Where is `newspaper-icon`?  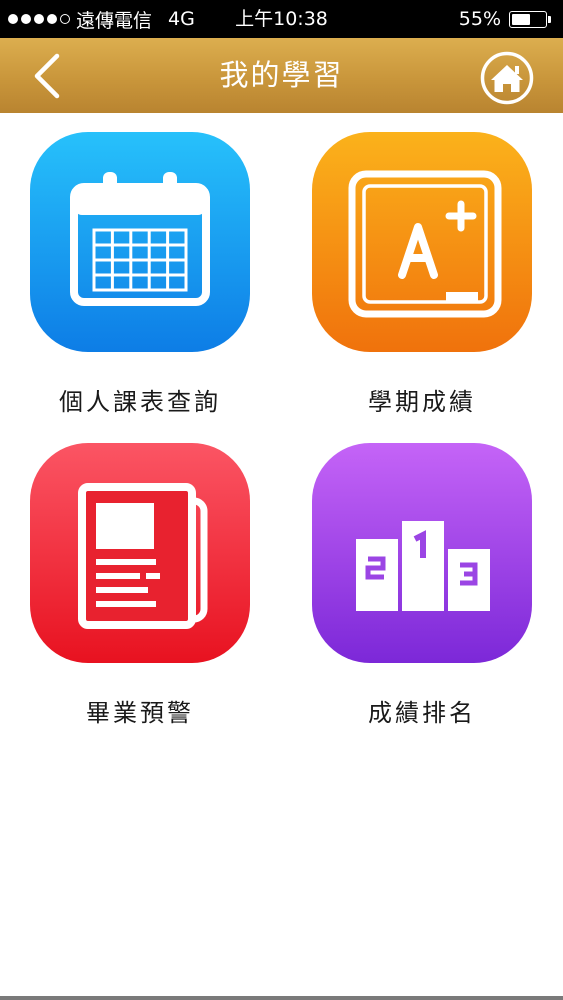
newspaper-icon is located at coordinates (143, 556).